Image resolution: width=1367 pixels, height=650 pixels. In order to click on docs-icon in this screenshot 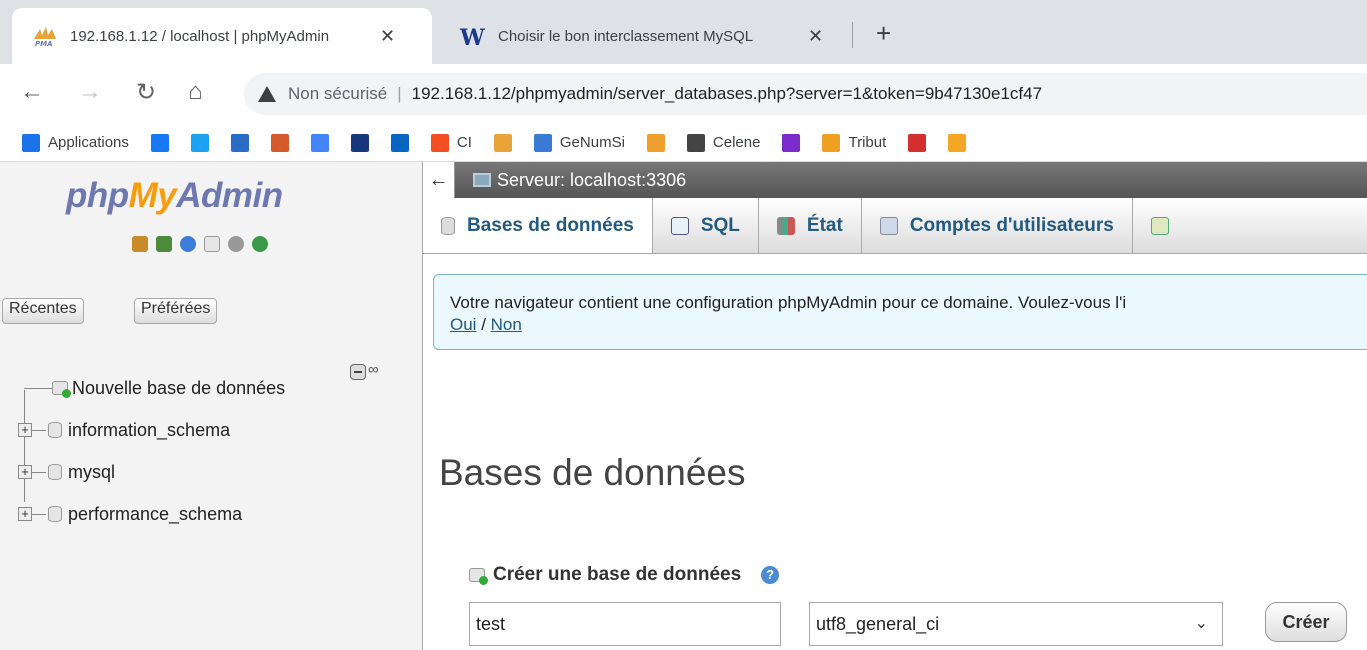, I will do `click(212, 244)`.